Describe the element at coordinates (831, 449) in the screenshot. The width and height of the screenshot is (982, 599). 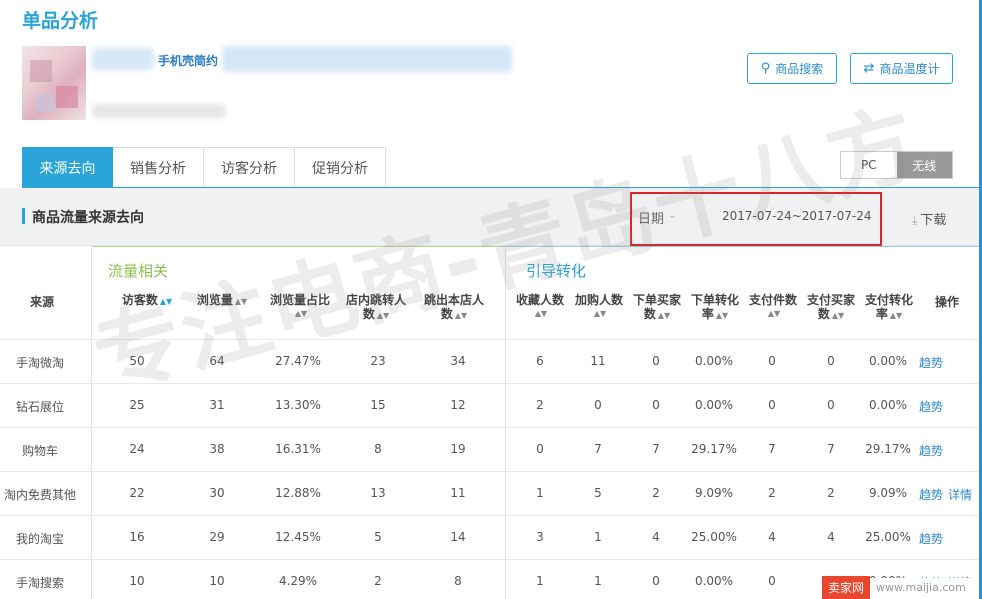
I see `table-cell-paid-buyers: 7` at that location.